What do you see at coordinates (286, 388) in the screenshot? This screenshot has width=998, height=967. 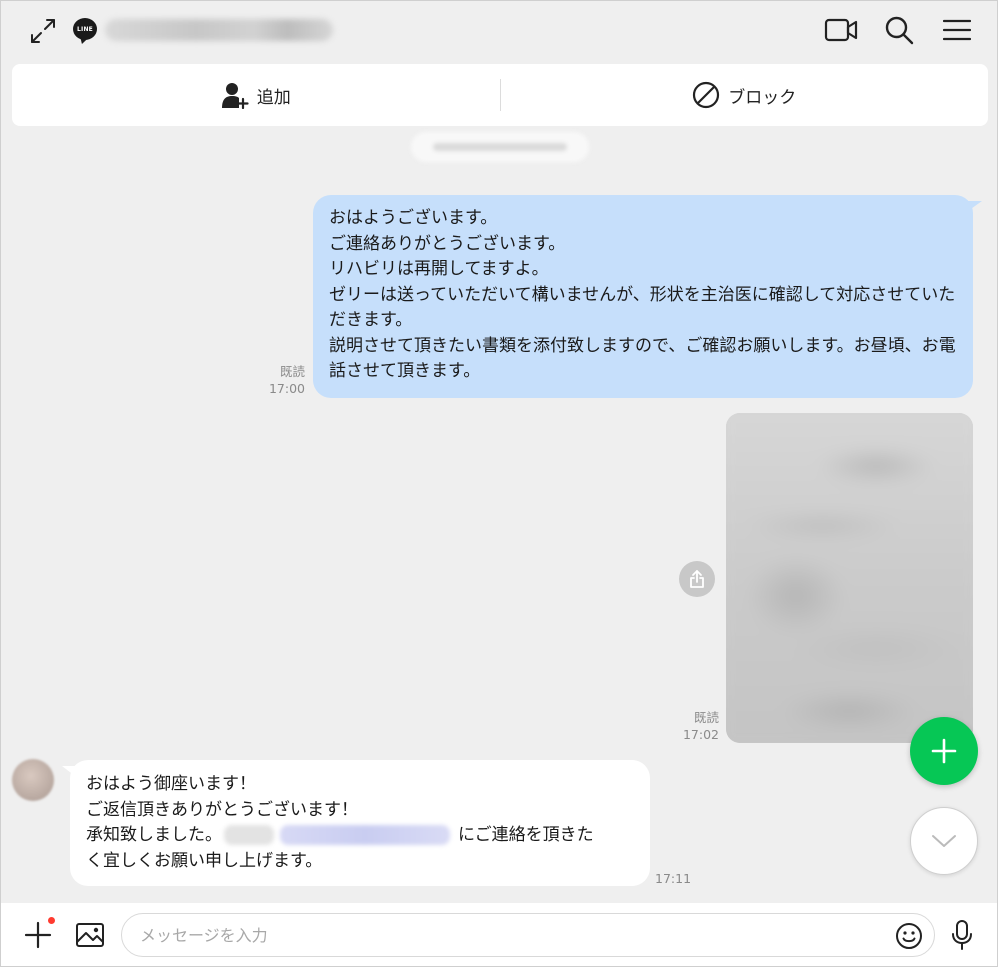 I see `message-time: 17:00` at bounding box center [286, 388].